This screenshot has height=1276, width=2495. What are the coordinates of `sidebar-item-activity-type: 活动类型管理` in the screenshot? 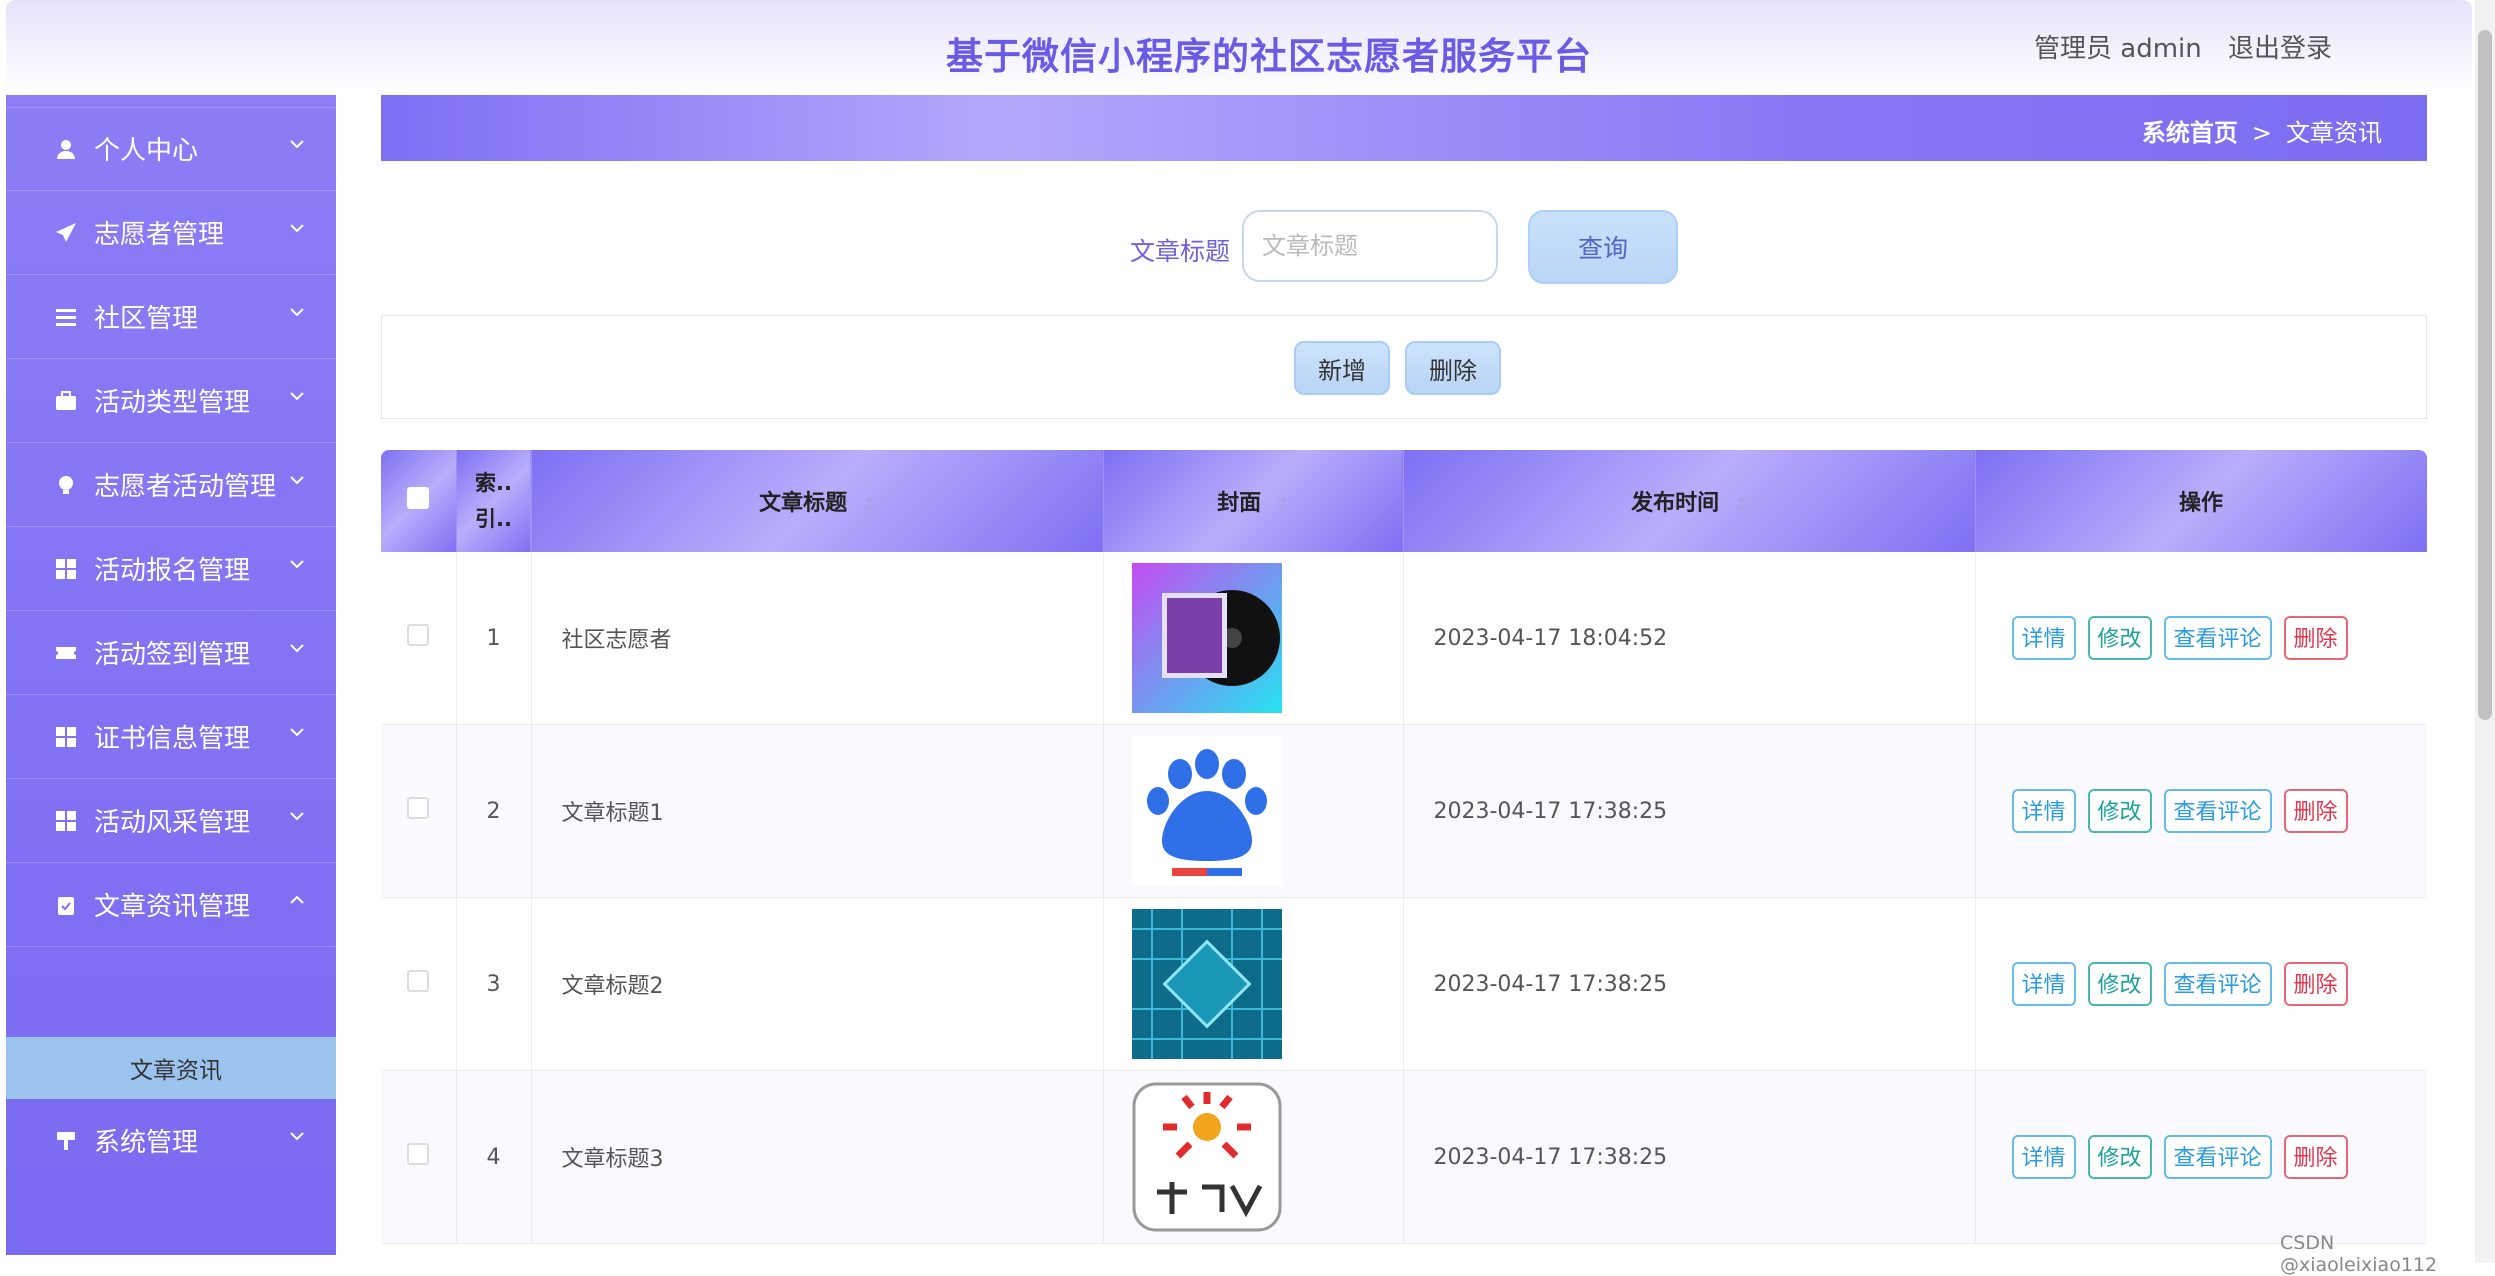 It's located at (171, 401).